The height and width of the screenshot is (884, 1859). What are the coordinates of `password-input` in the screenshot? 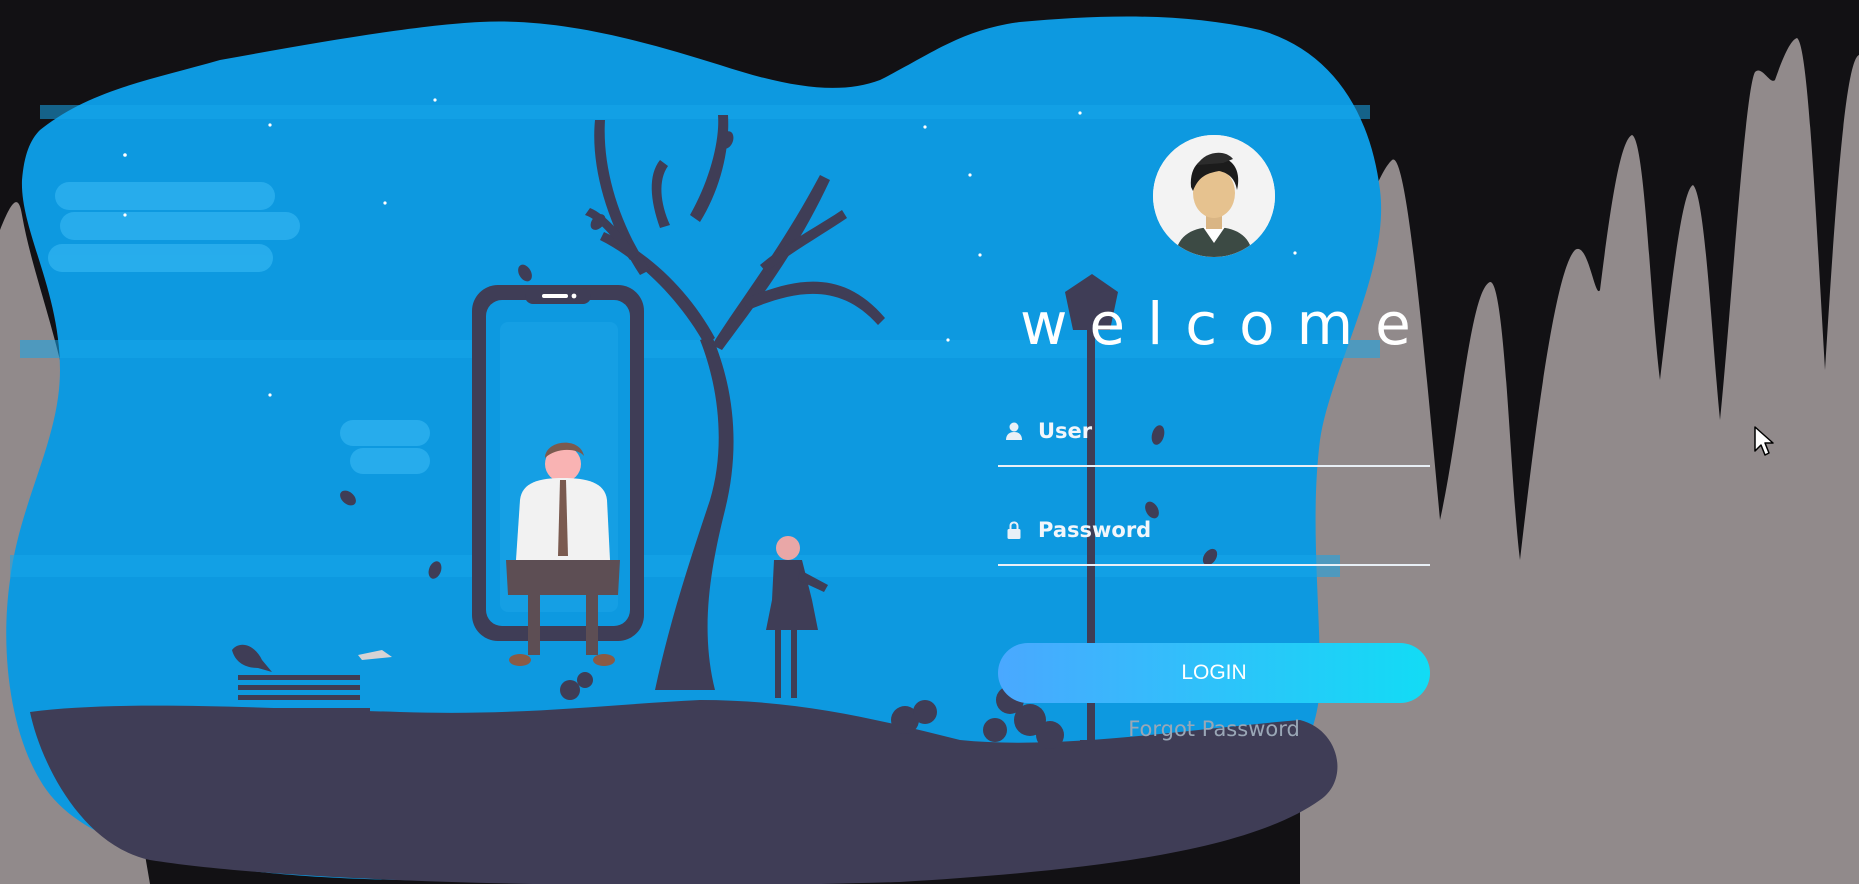 It's located at (1228, 530).